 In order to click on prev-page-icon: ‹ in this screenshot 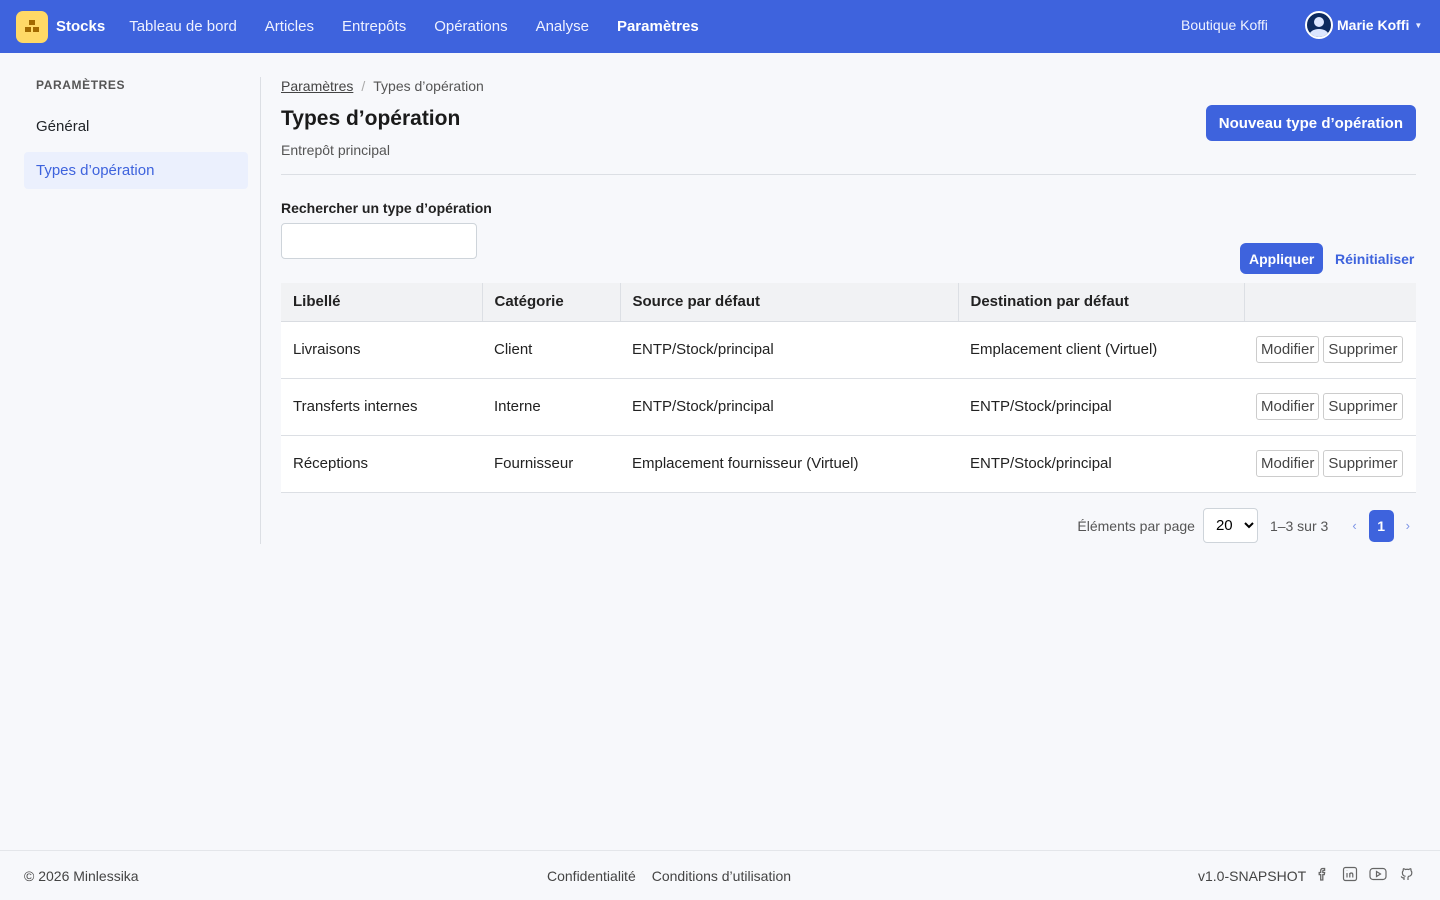, I will do `click(1354, 525)`.